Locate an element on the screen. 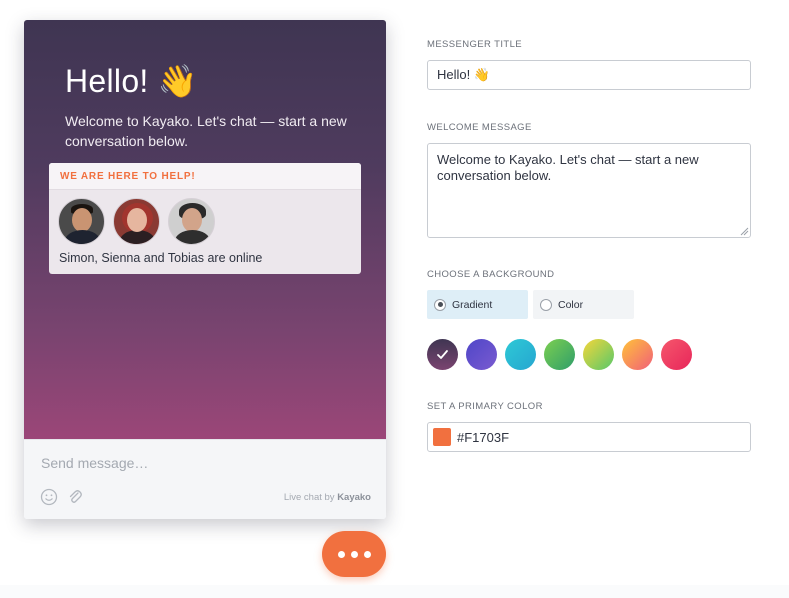 This screenshot has width=789, height=598. messenger-title-input is located at coordinates (589, 75).